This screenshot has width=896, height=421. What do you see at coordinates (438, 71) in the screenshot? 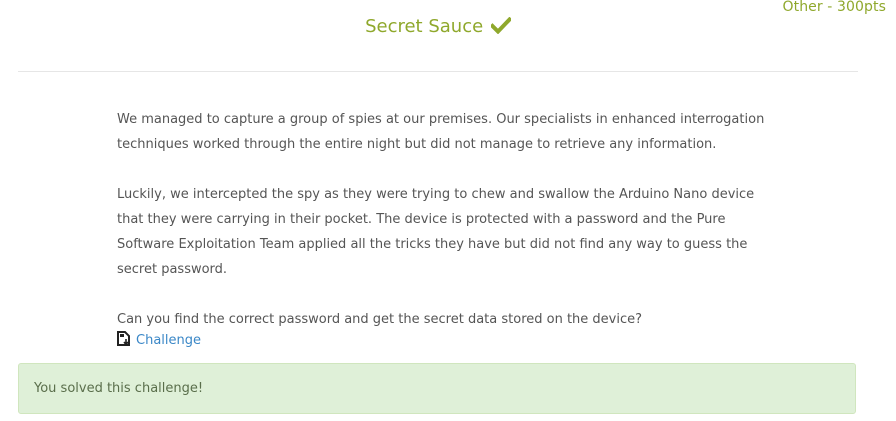
I see `header-divider` at bounding box center [438, 71].